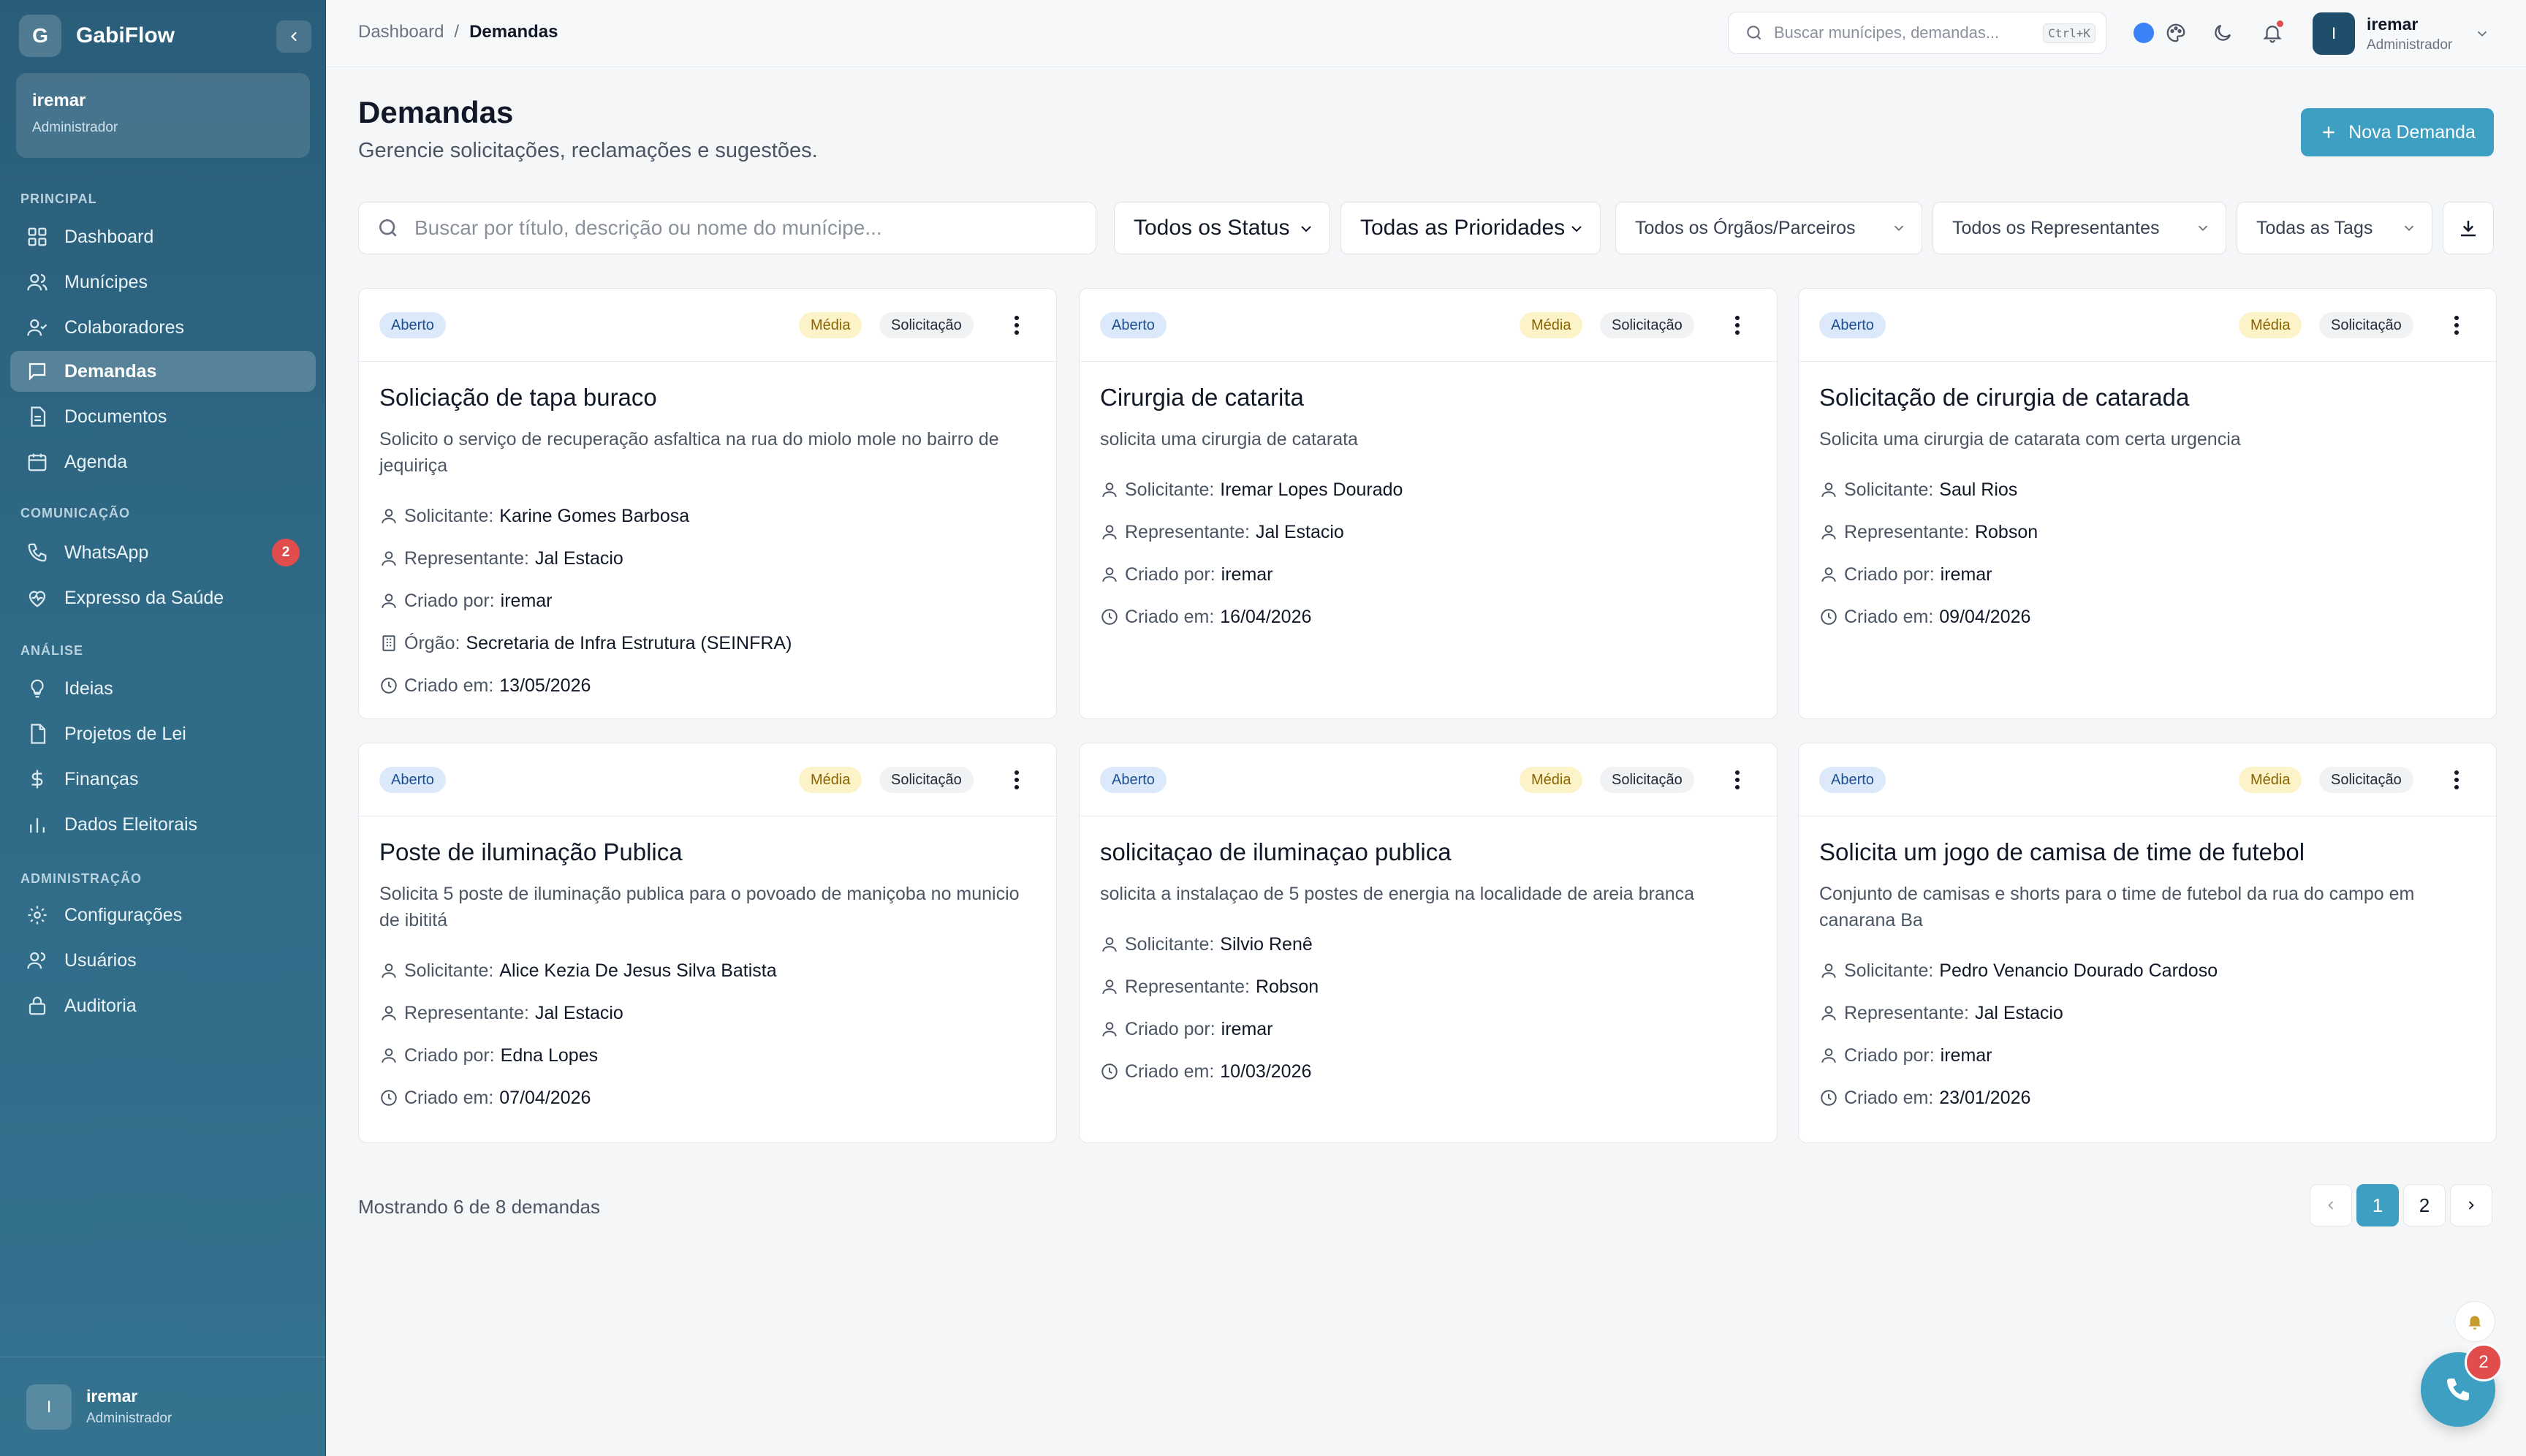 This screenshot has width=2526, height=1456. I want to click on meta-solicitante: Solicitante: Iremar Lopes Dourado, so click(1428, 490).